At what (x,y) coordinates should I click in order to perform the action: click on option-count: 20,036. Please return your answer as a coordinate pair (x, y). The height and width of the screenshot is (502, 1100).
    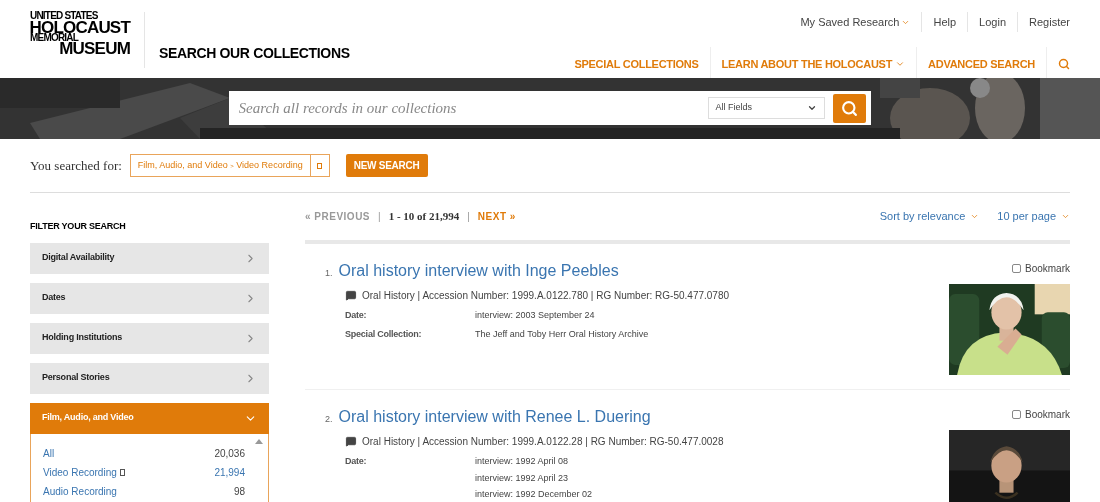
    Looking at the image, I should click on (229, 453).